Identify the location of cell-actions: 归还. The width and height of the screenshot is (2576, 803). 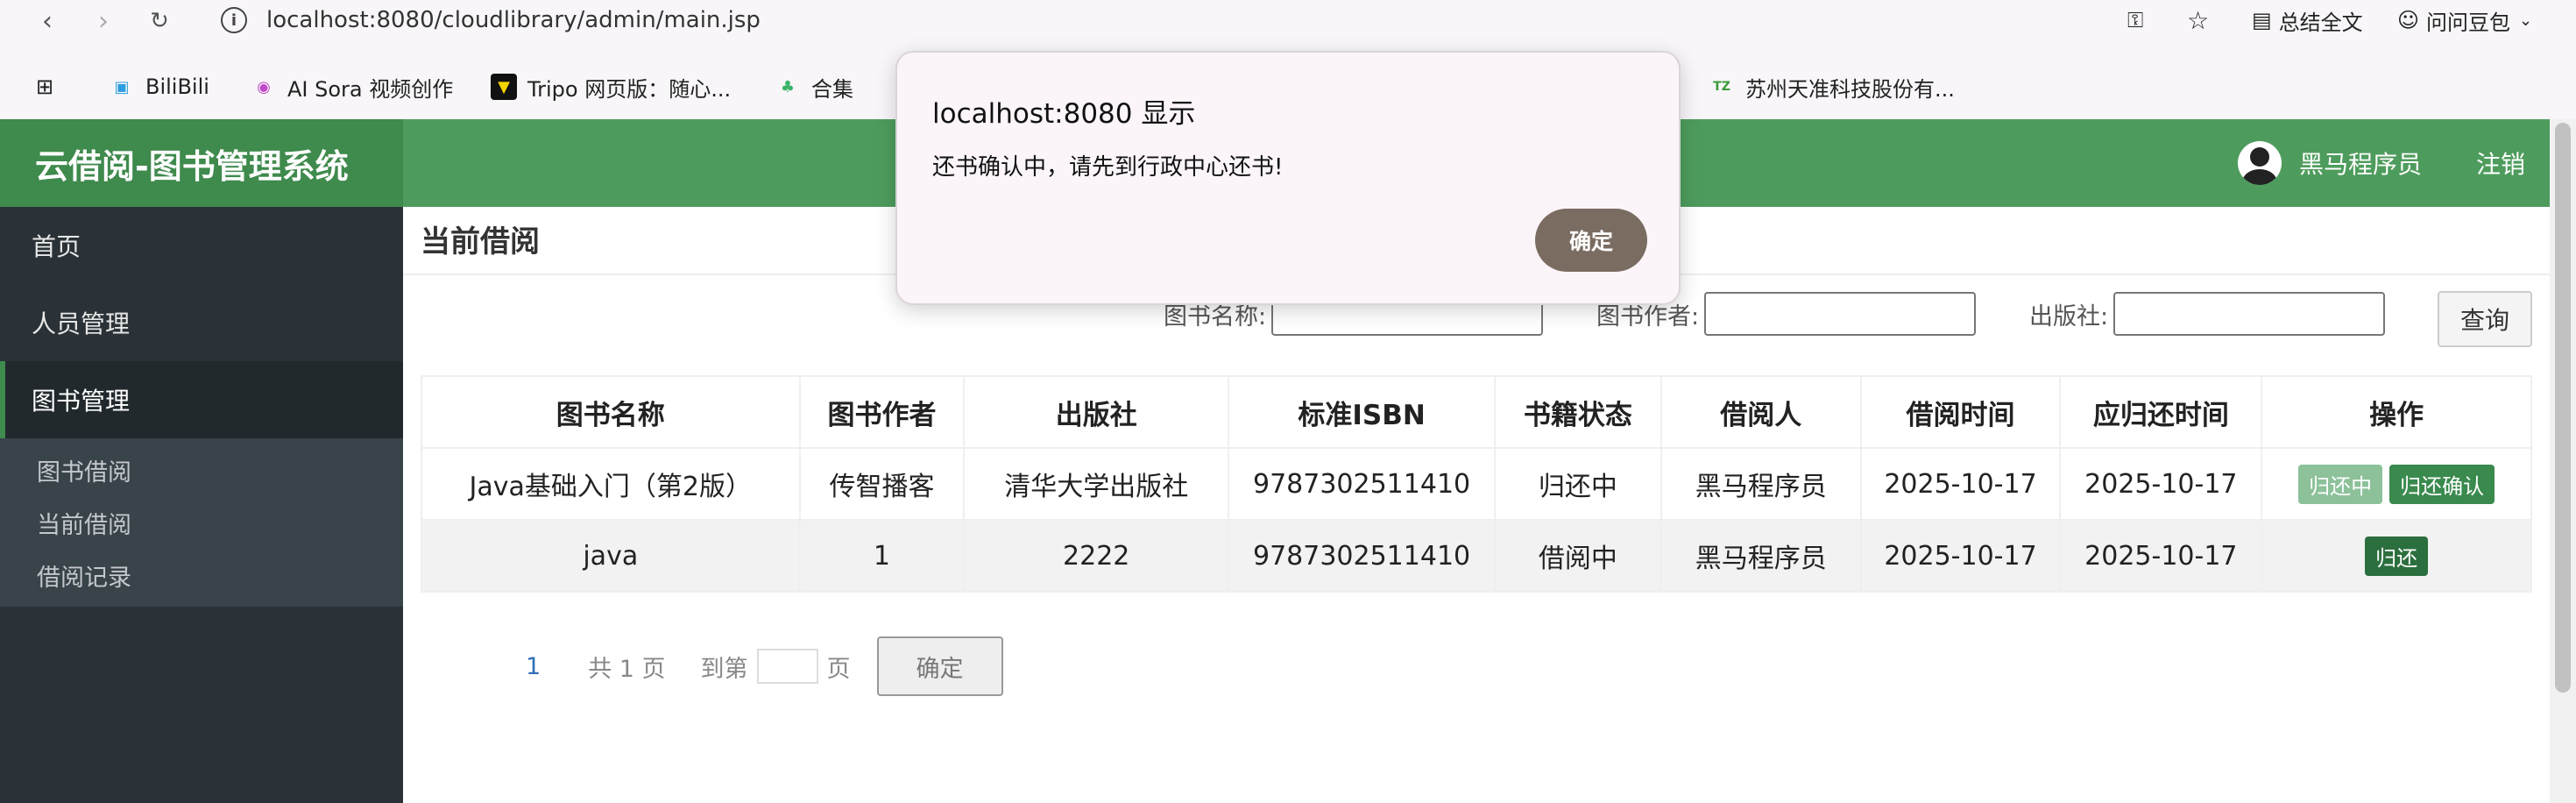
(2396, 556).